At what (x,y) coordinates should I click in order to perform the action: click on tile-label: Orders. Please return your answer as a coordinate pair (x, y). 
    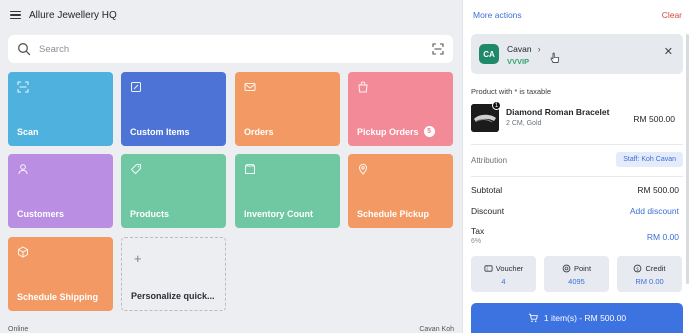
    Looking at the image, I should click on (259, 132).